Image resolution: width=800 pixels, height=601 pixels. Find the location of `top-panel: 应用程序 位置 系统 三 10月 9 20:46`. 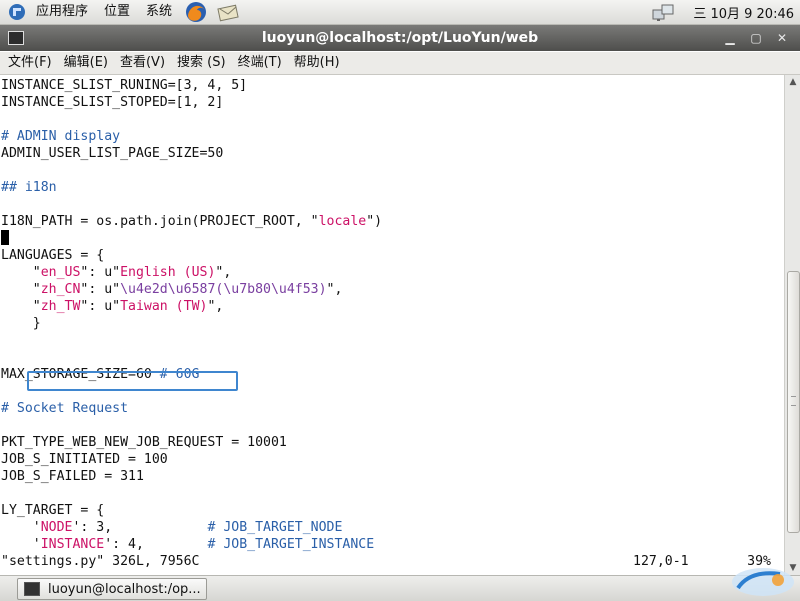

top-panel: 应用程序 位置 系统 三 10月 9 20:46 is located at coordinates (400, 12).